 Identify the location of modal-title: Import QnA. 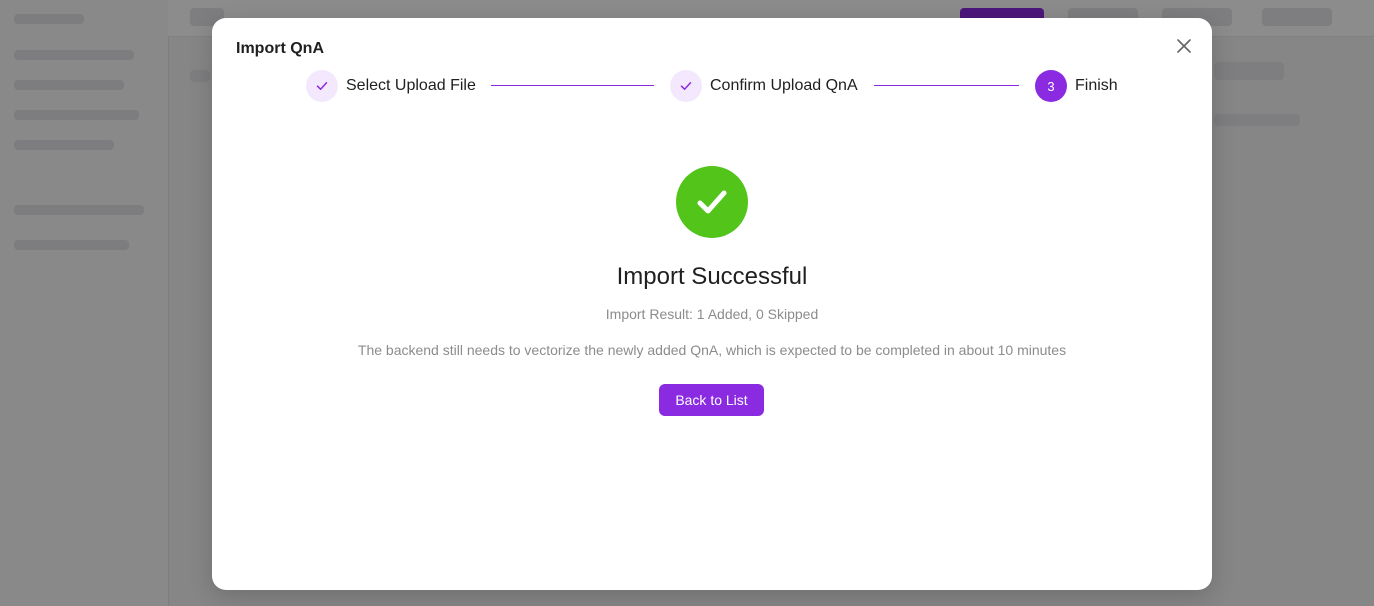
(280, 48).